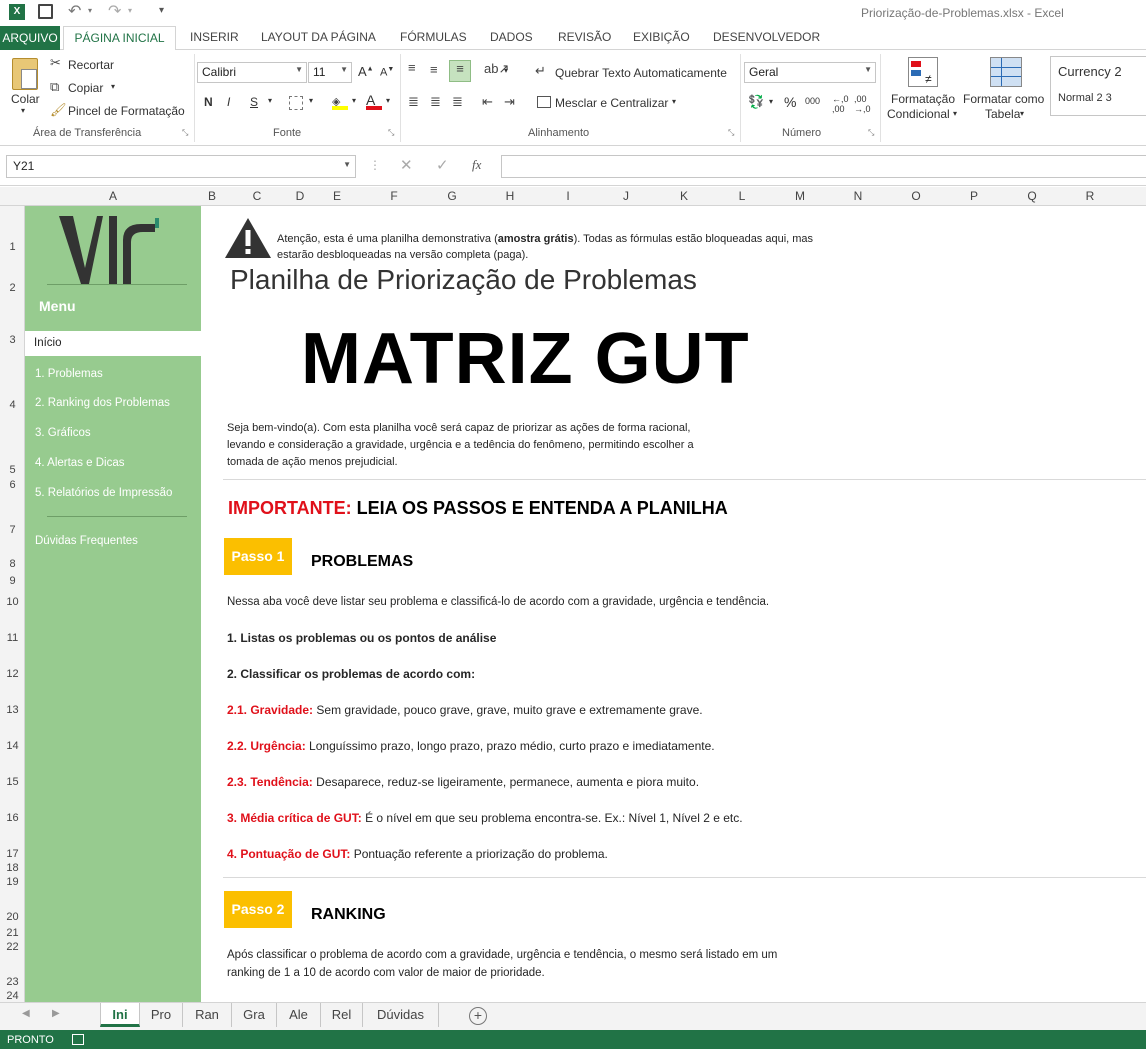 The height and width of the screenshot is (1049, 1146). I want to click on shrink-font-icon: A▼, so click(387, 72).